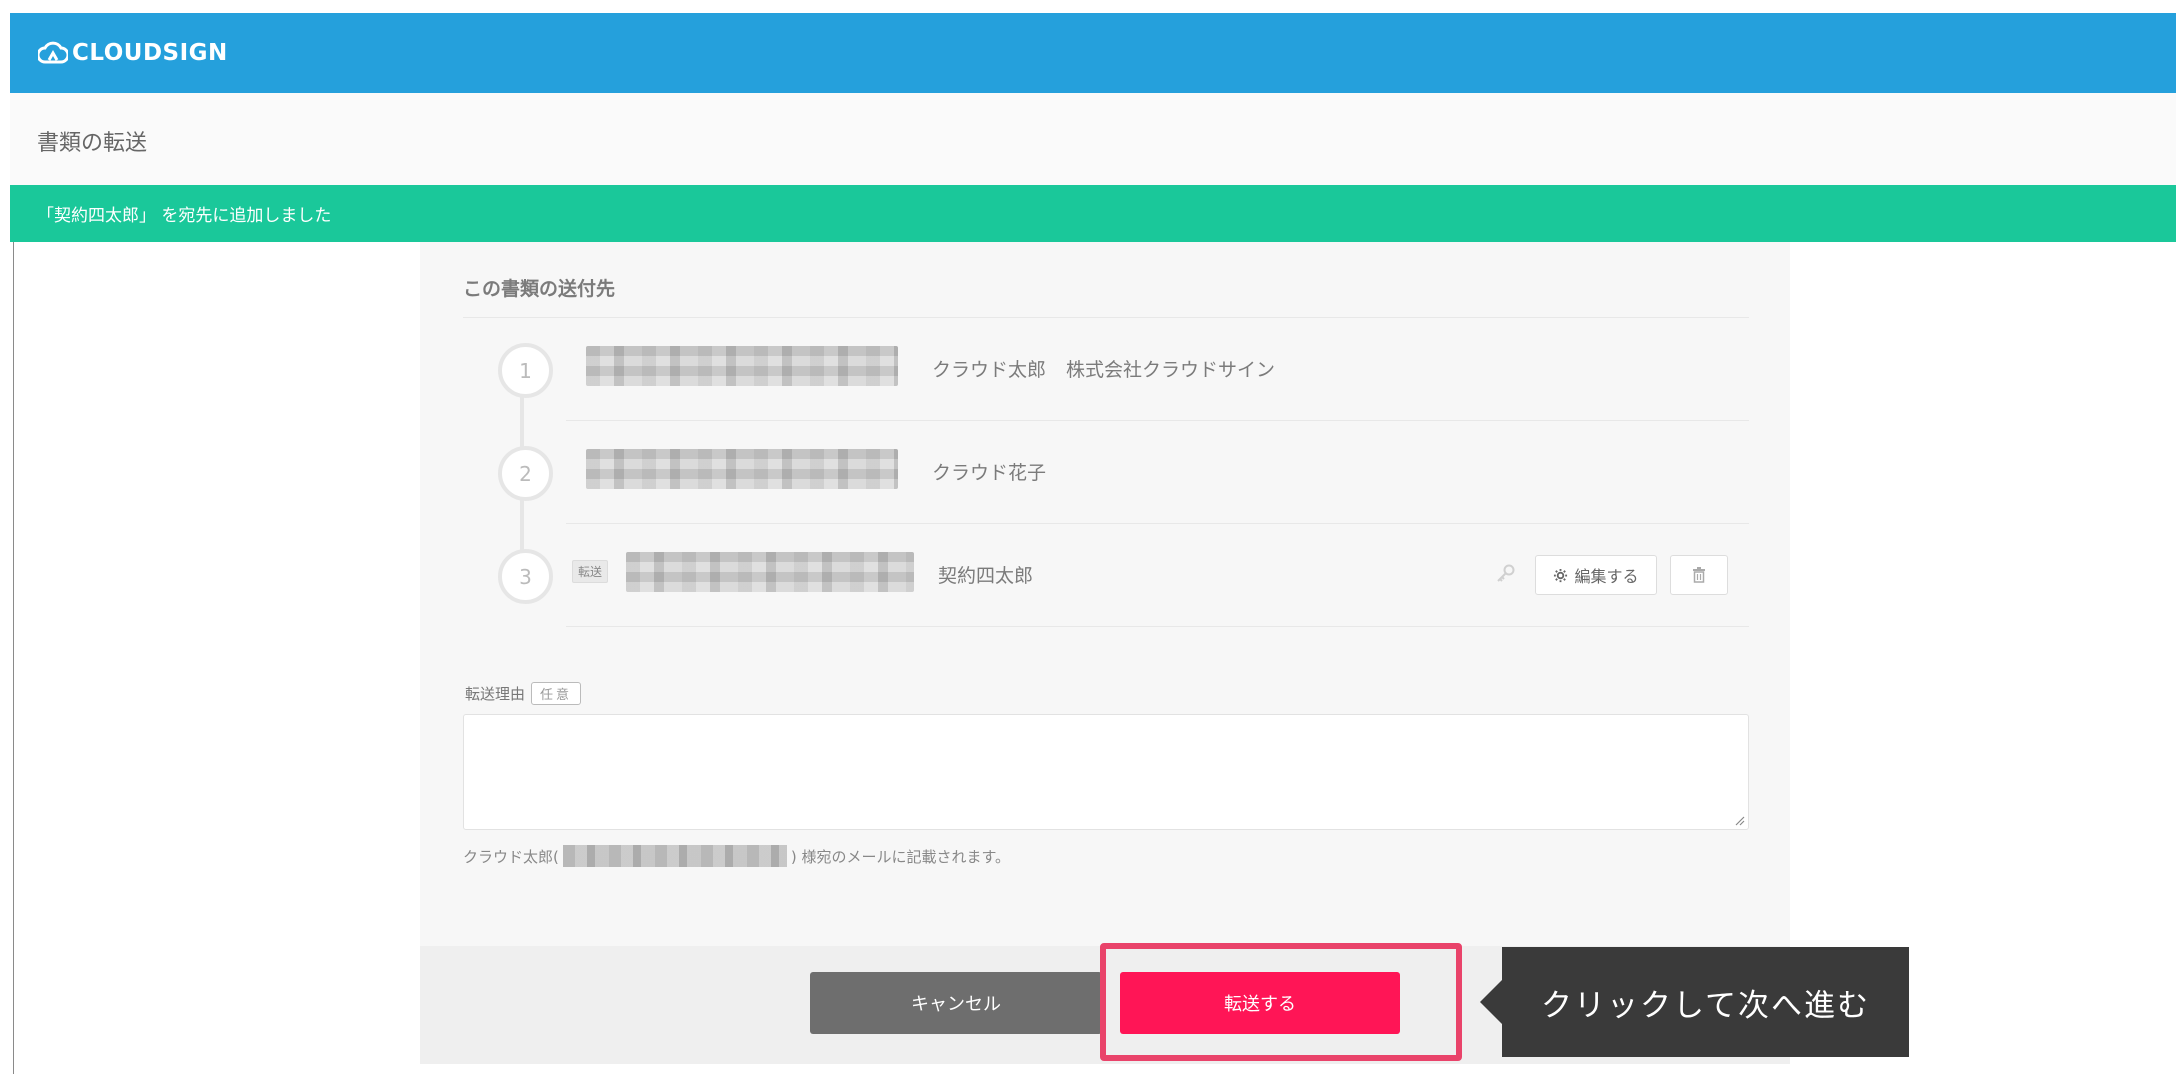 This screenshot has width=2176, height=1074. Describe the element at coordinates (1281, 1002) in the screenshot. I see `highlight-annotation` at that location.